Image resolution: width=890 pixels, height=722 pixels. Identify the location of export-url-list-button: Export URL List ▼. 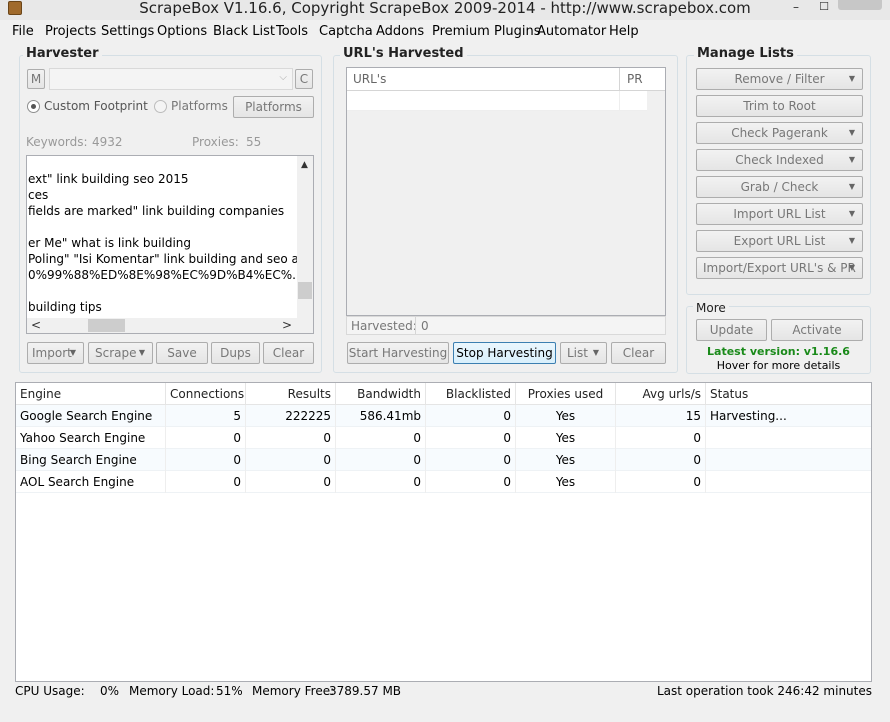
(779, 241).